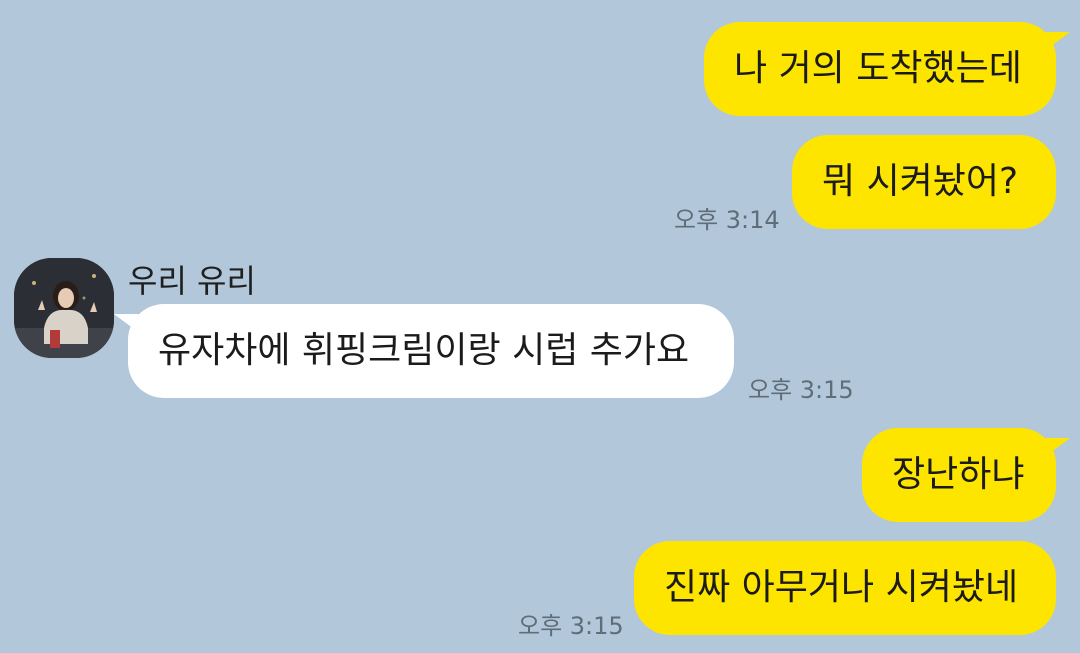  I want to click on sender-avatar, so click(64, 308).